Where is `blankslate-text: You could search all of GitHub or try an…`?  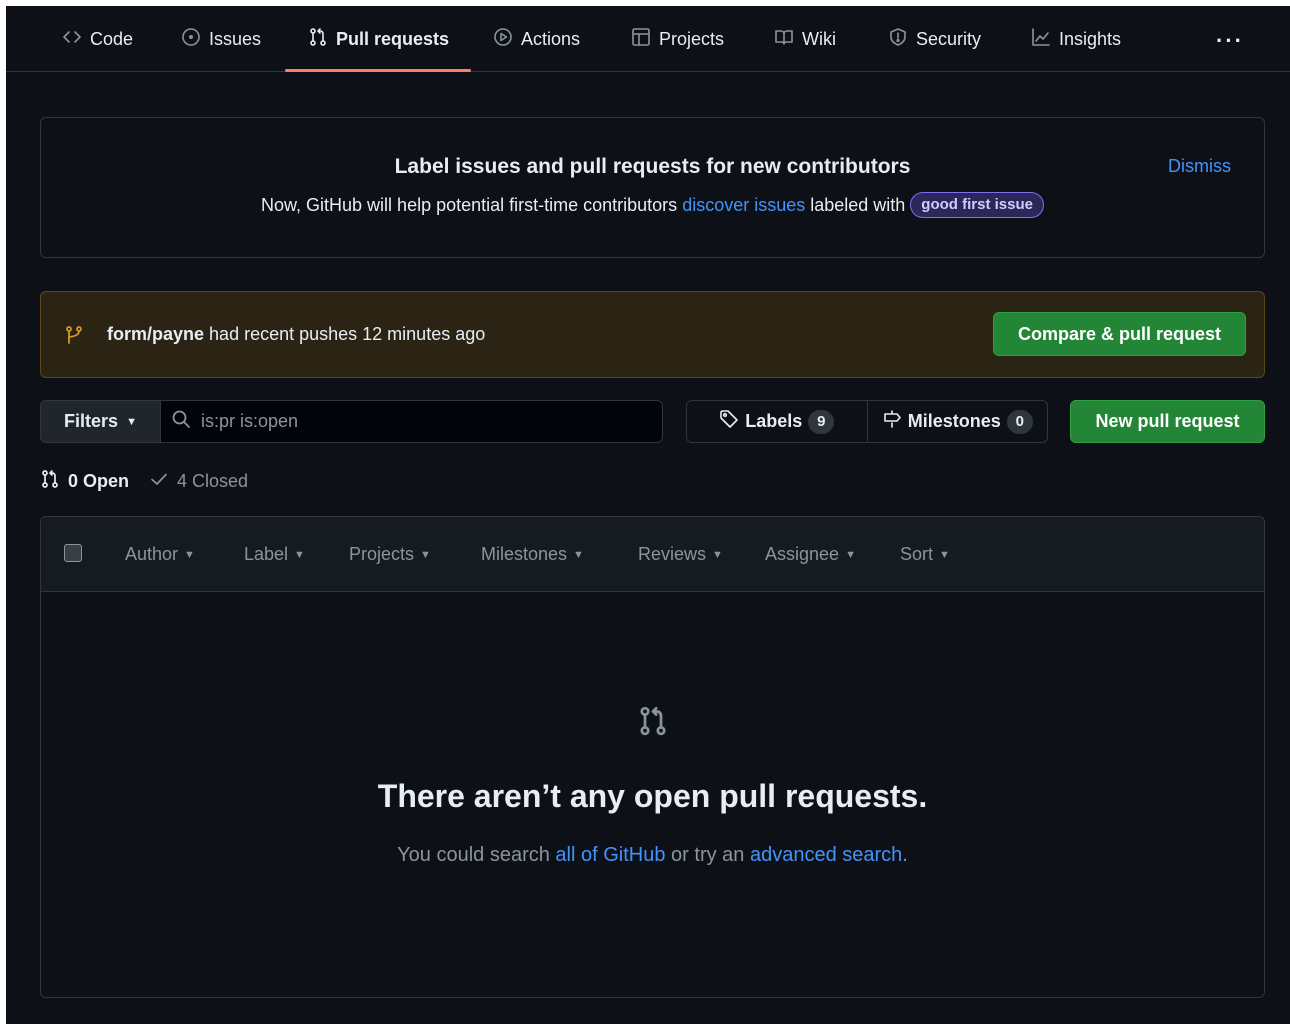
blankslate-text: You could search all of GitHub or try an… is located at coordinates (652, 855).